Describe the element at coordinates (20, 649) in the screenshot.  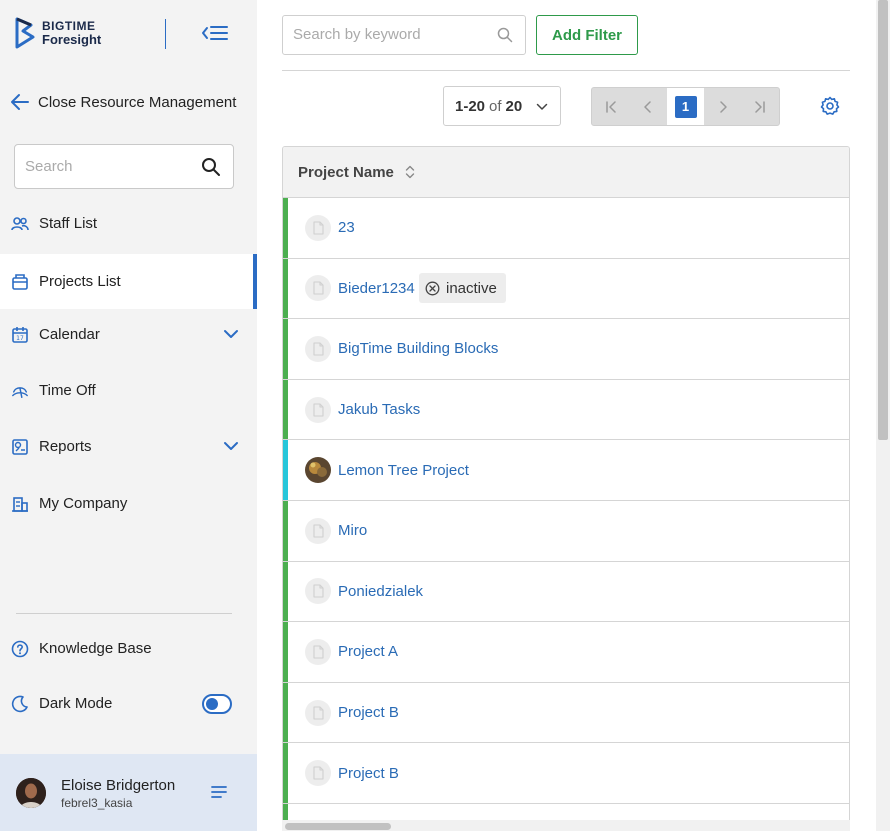
I see `help-icon` at that location.